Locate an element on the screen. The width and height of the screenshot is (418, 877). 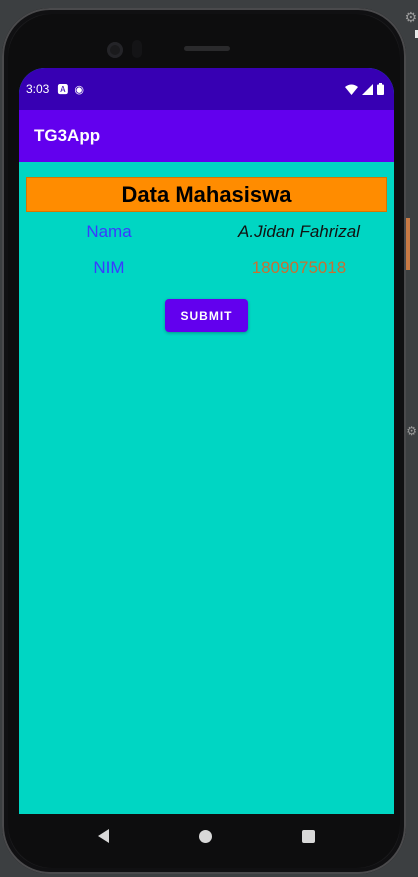
notification-p-icon: ◉ is located at coordinates (79, 89).